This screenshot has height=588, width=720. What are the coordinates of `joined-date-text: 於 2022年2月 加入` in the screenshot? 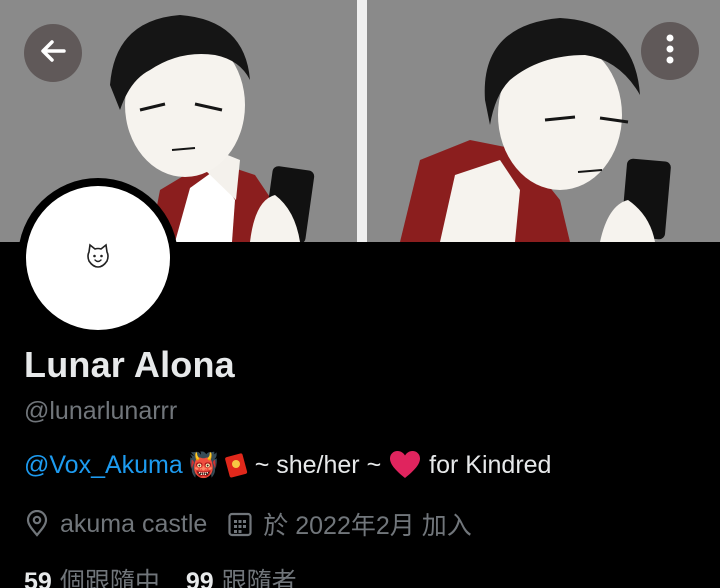 It's located at (367, 526).